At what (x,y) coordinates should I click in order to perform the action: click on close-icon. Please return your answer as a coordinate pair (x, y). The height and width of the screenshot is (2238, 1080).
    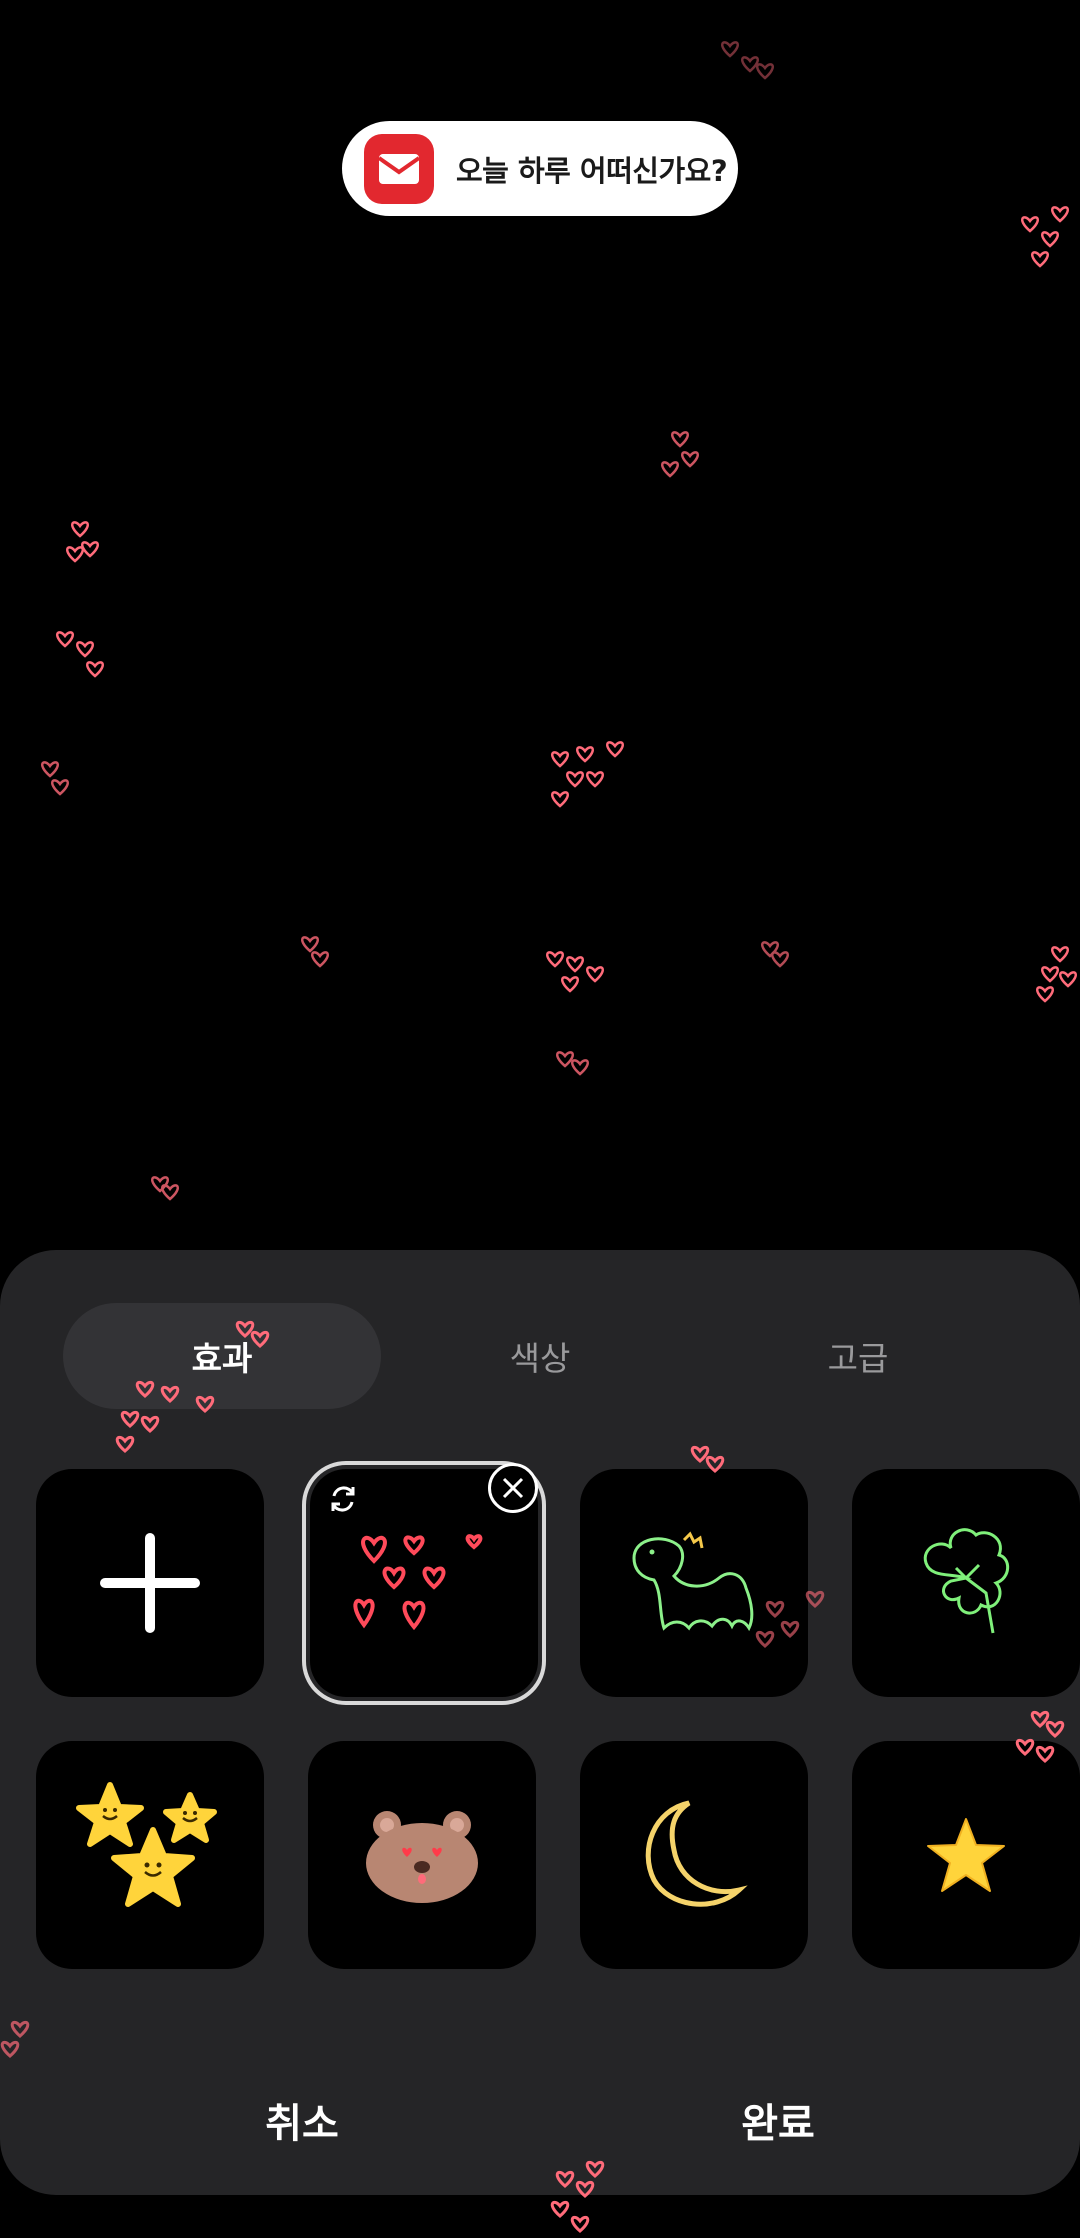
    Looking at the image, I should click on (513, 1488).